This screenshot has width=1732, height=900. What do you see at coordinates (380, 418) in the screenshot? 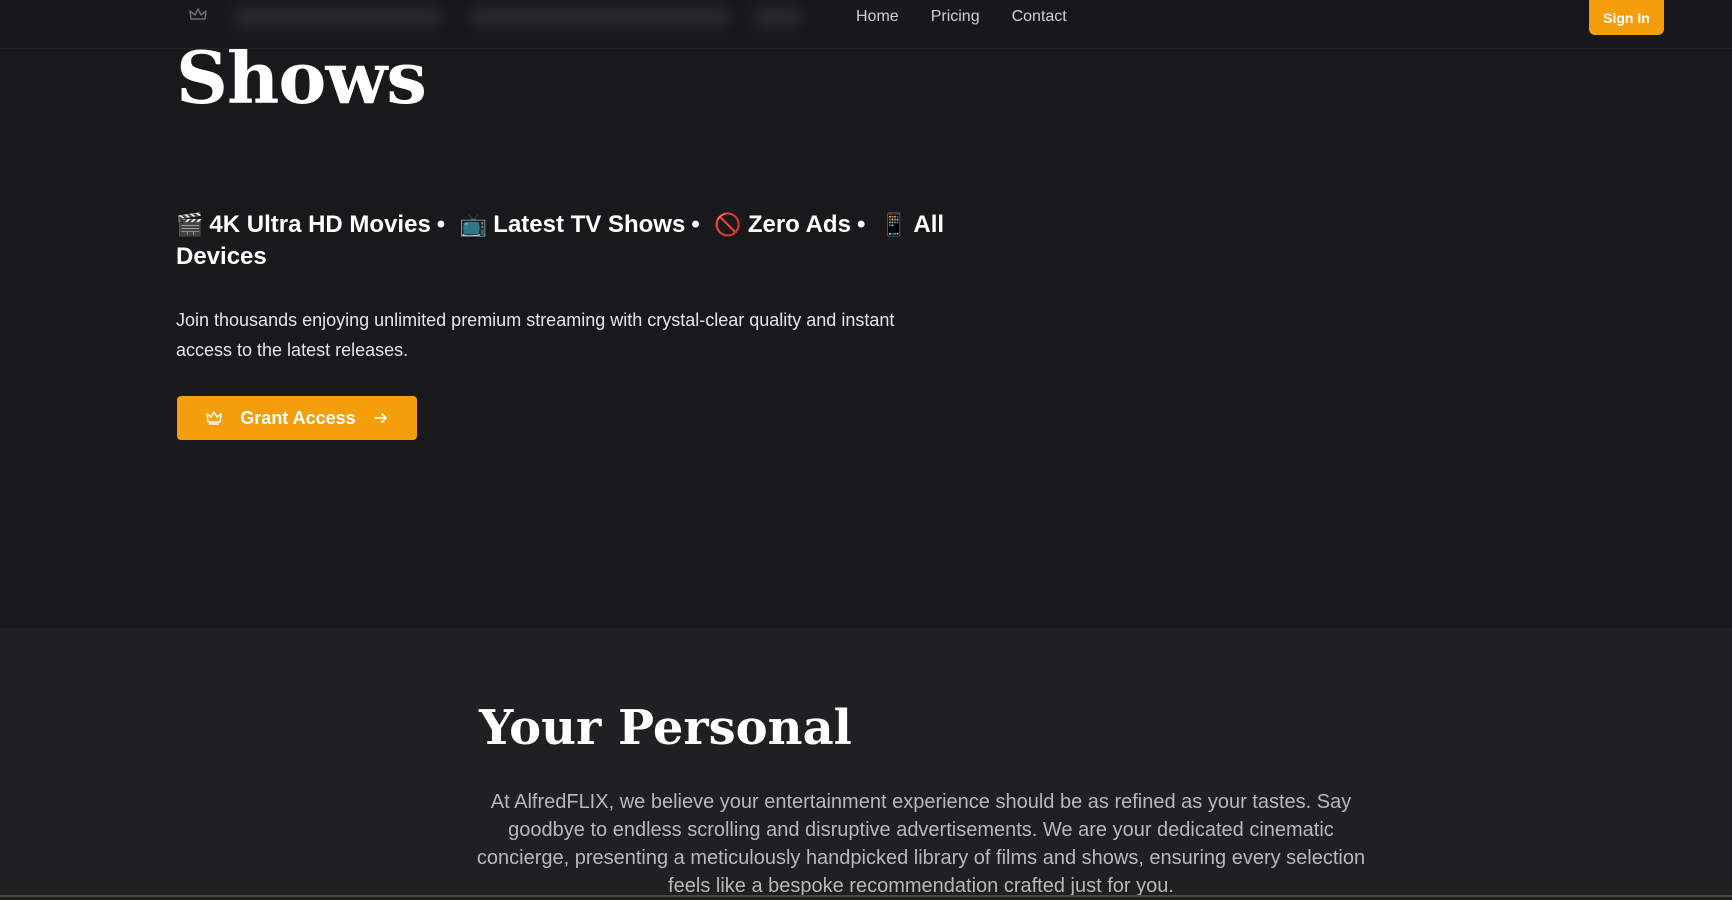
I see `arrow-right-icon` at bounding box center [380, 418].